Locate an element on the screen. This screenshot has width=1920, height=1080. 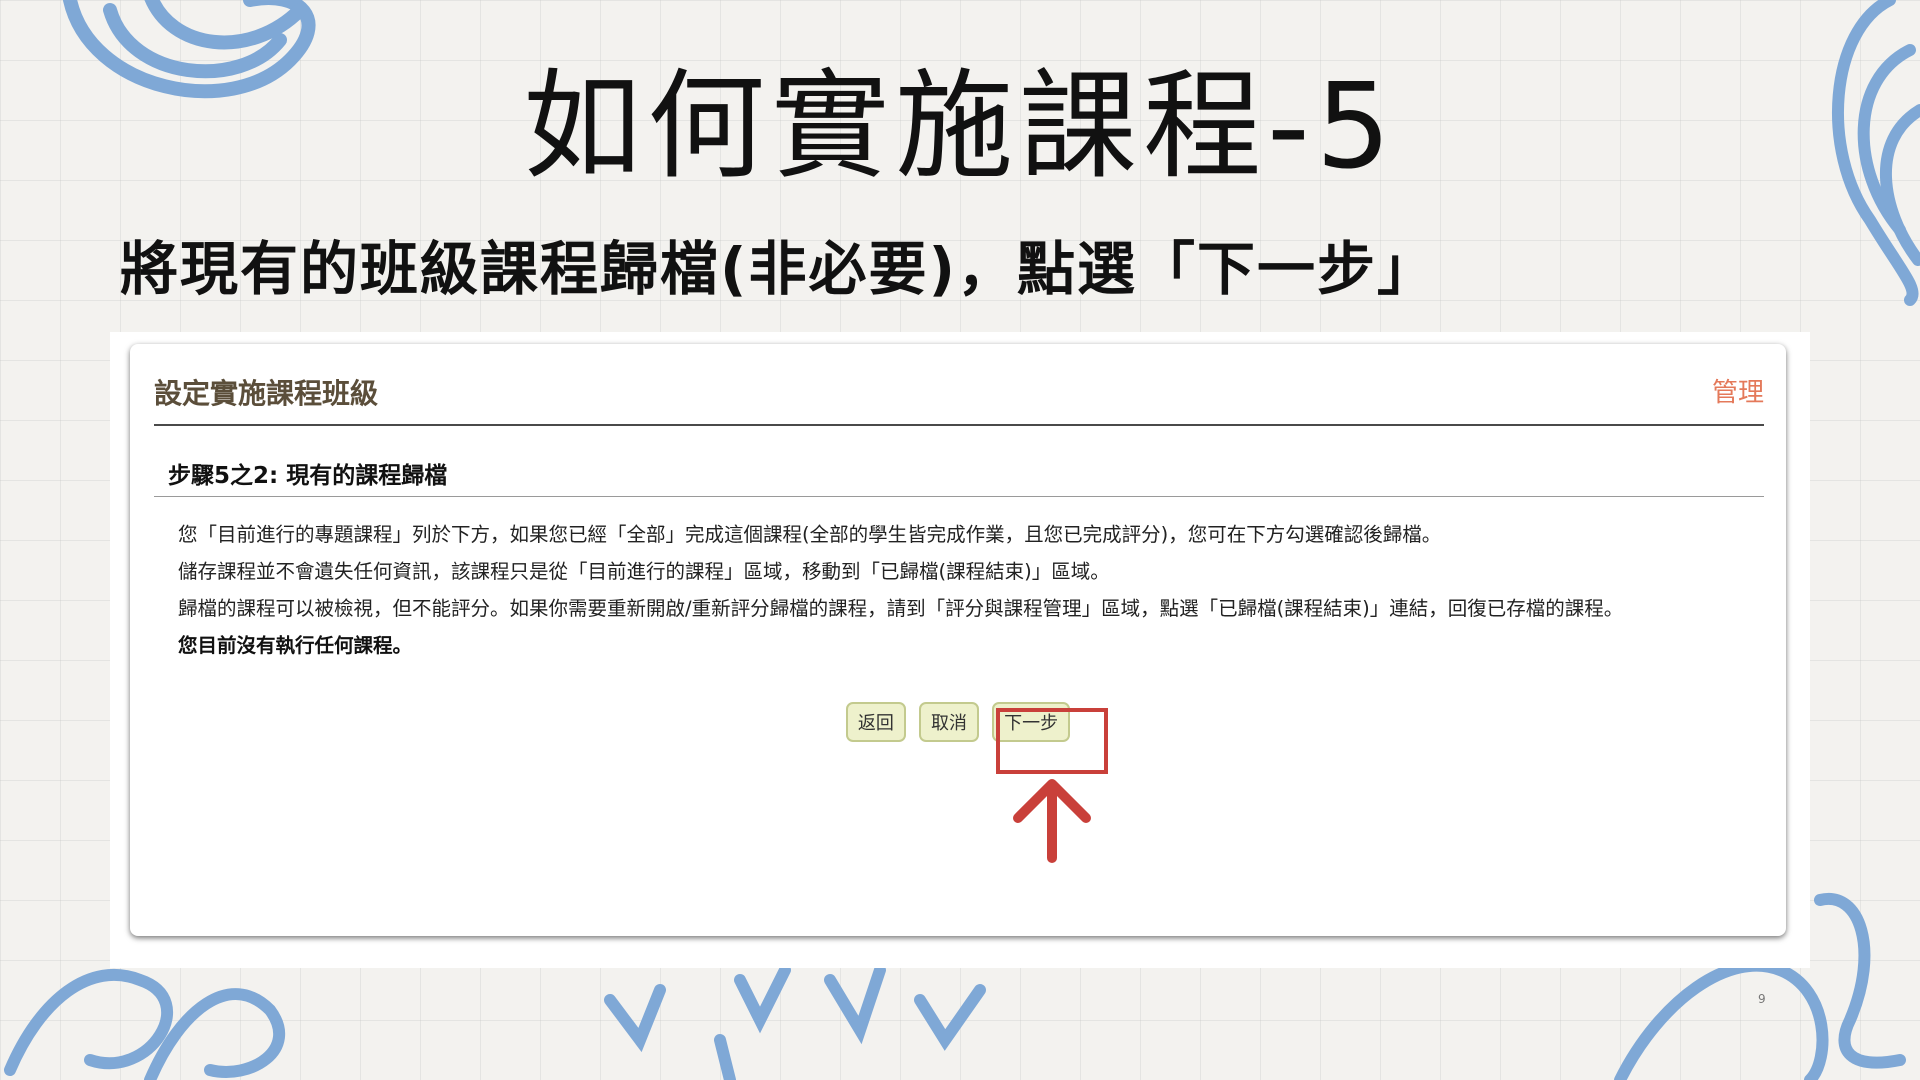
cancel-button: 取消 is located at coordinates (949, 722).